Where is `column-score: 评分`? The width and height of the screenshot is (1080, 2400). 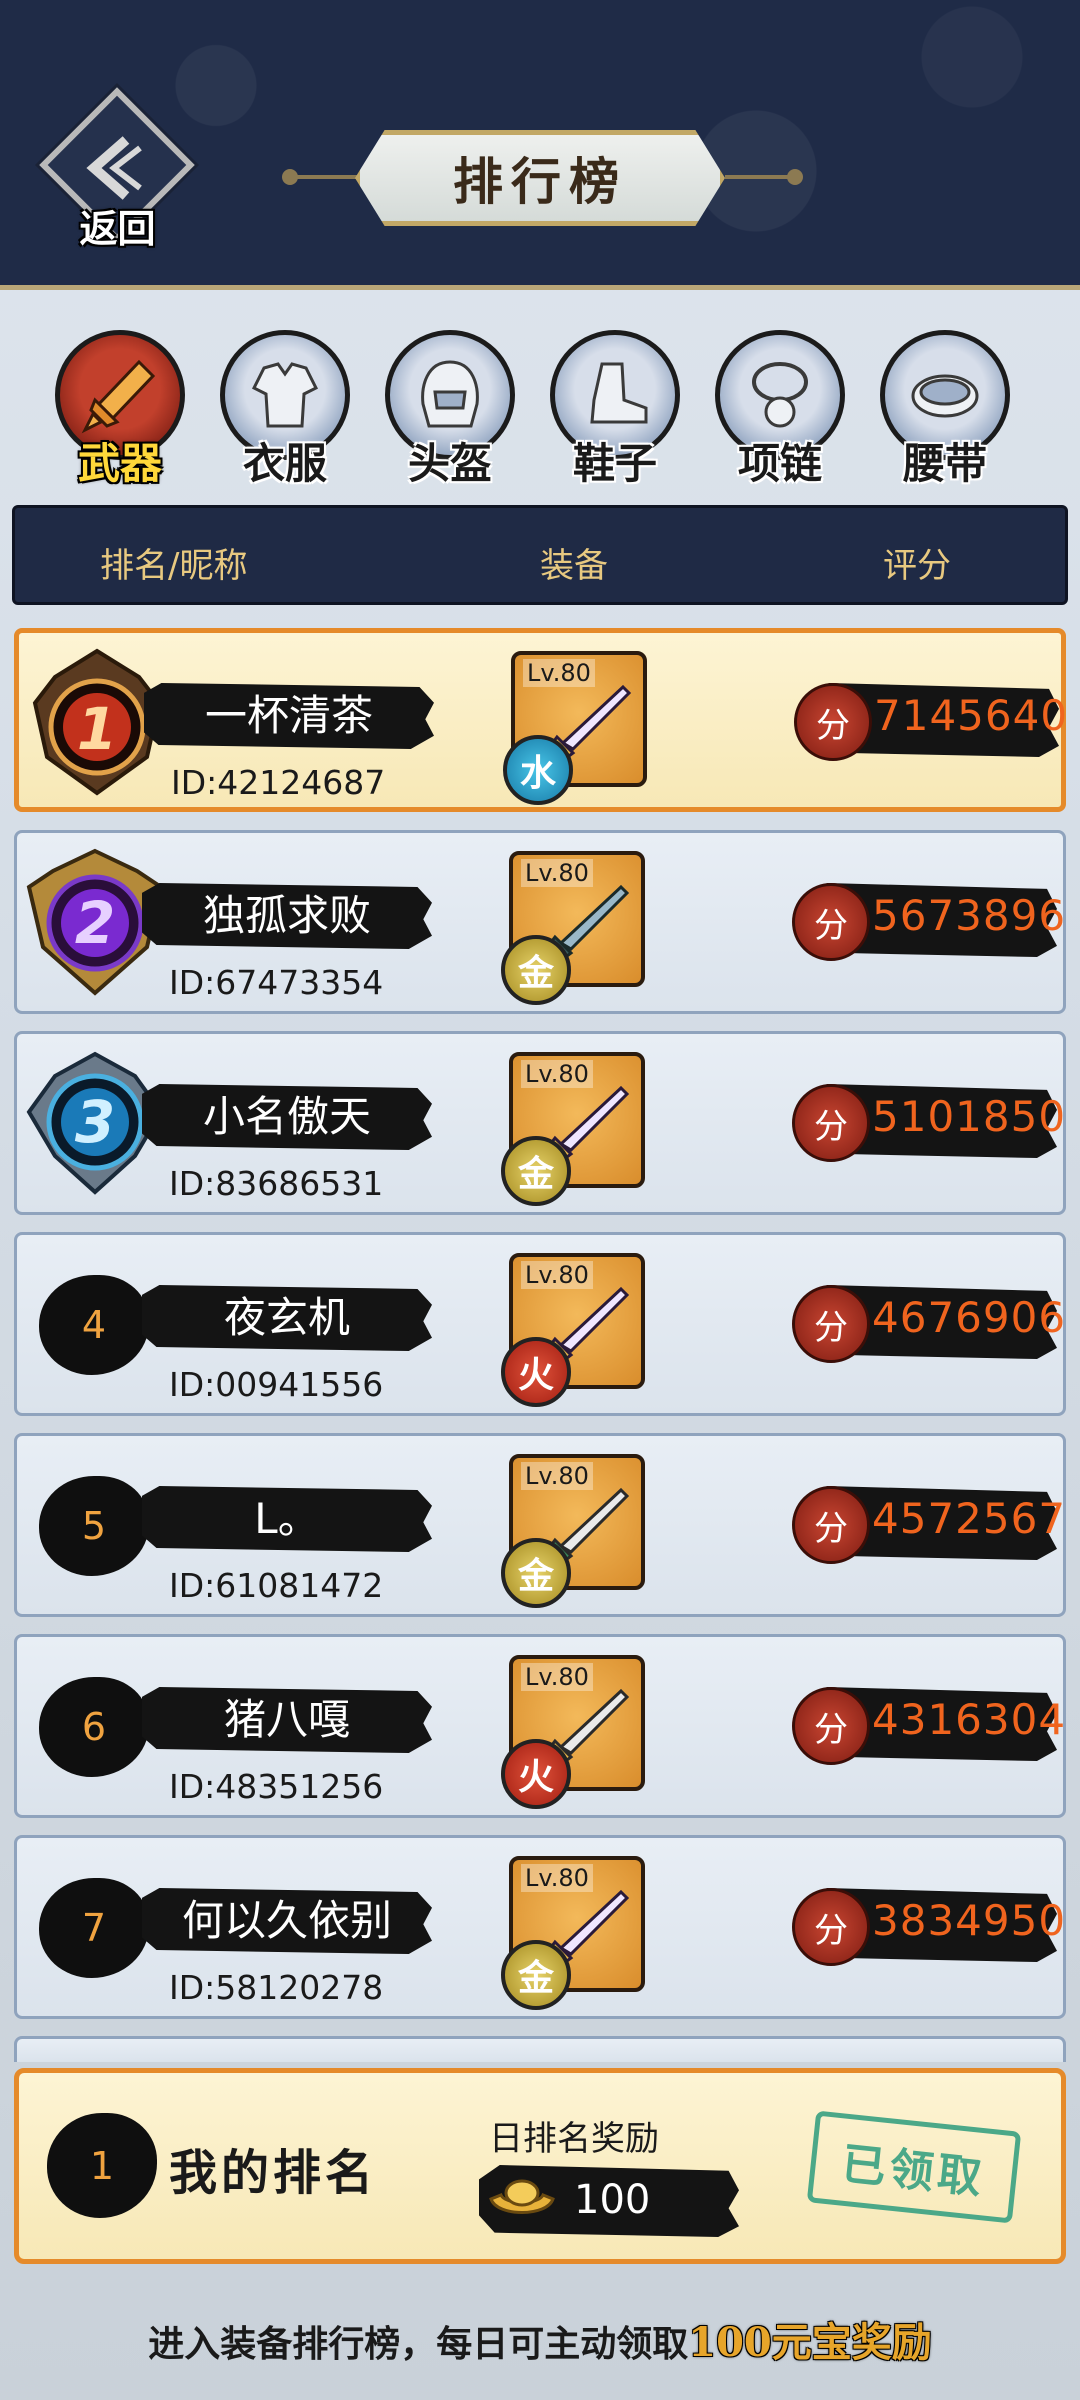
column-score: 评分 is located at coordinates (917, 566).